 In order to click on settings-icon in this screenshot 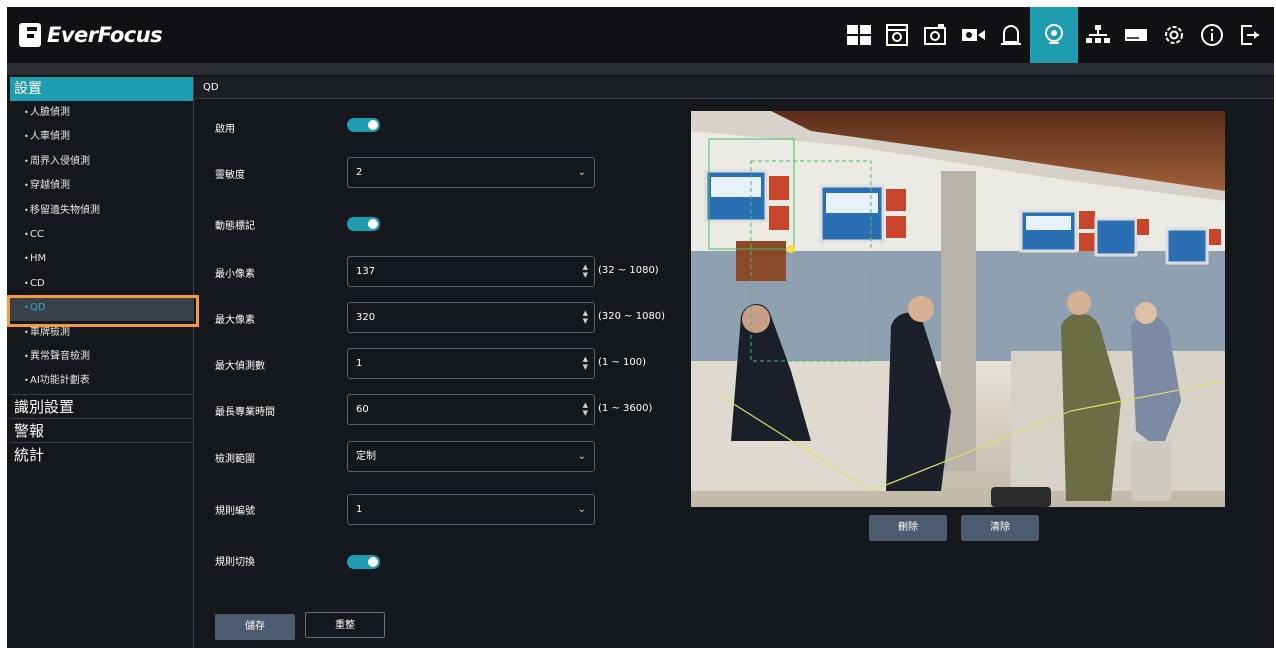, I will do `click(1173, 35)`.